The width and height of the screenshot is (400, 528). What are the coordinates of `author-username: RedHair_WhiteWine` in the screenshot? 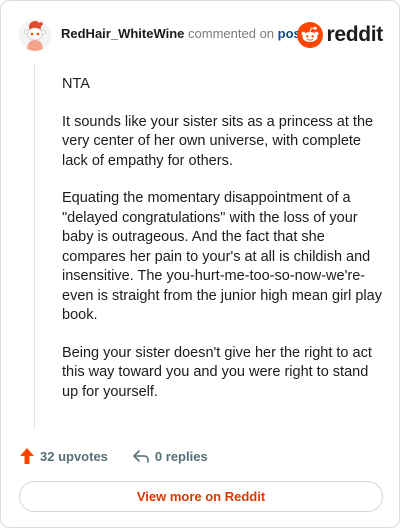 It's located at (122, 33).